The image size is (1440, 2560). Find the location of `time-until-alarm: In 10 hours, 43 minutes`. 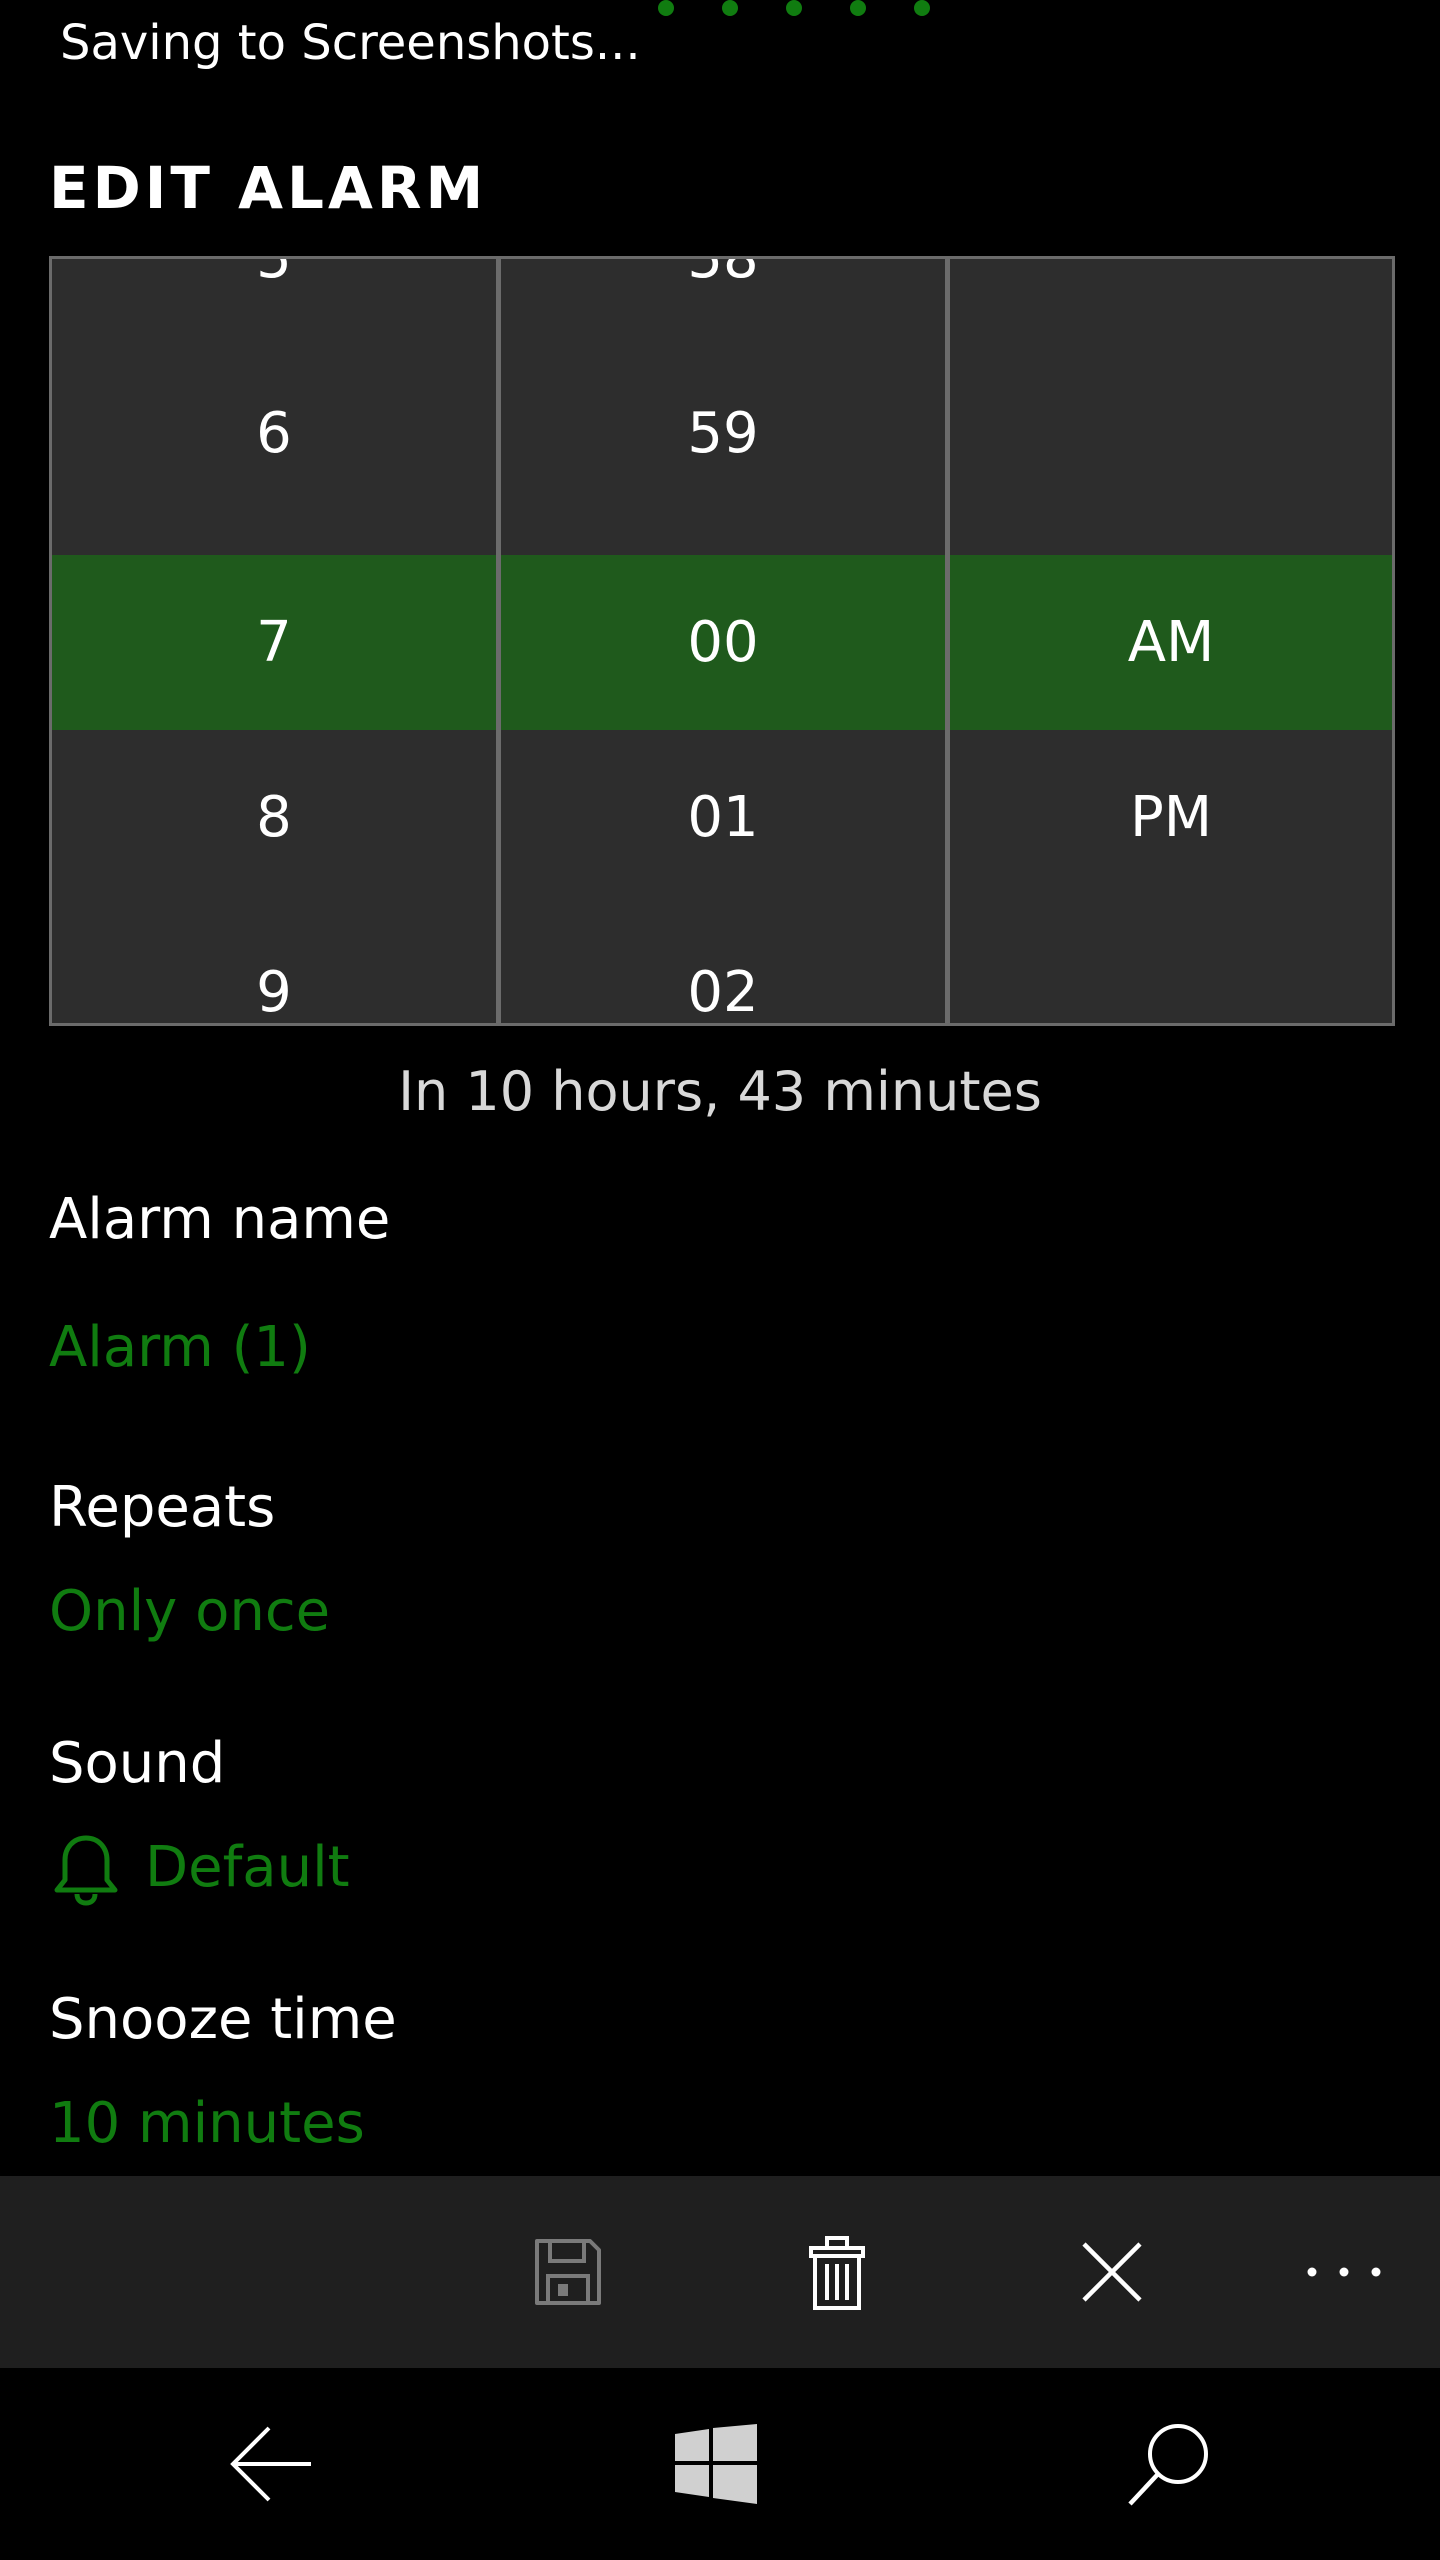

time-until-alarm: In 10 hours, 43 minutes is located at coordinates (720, 1091).